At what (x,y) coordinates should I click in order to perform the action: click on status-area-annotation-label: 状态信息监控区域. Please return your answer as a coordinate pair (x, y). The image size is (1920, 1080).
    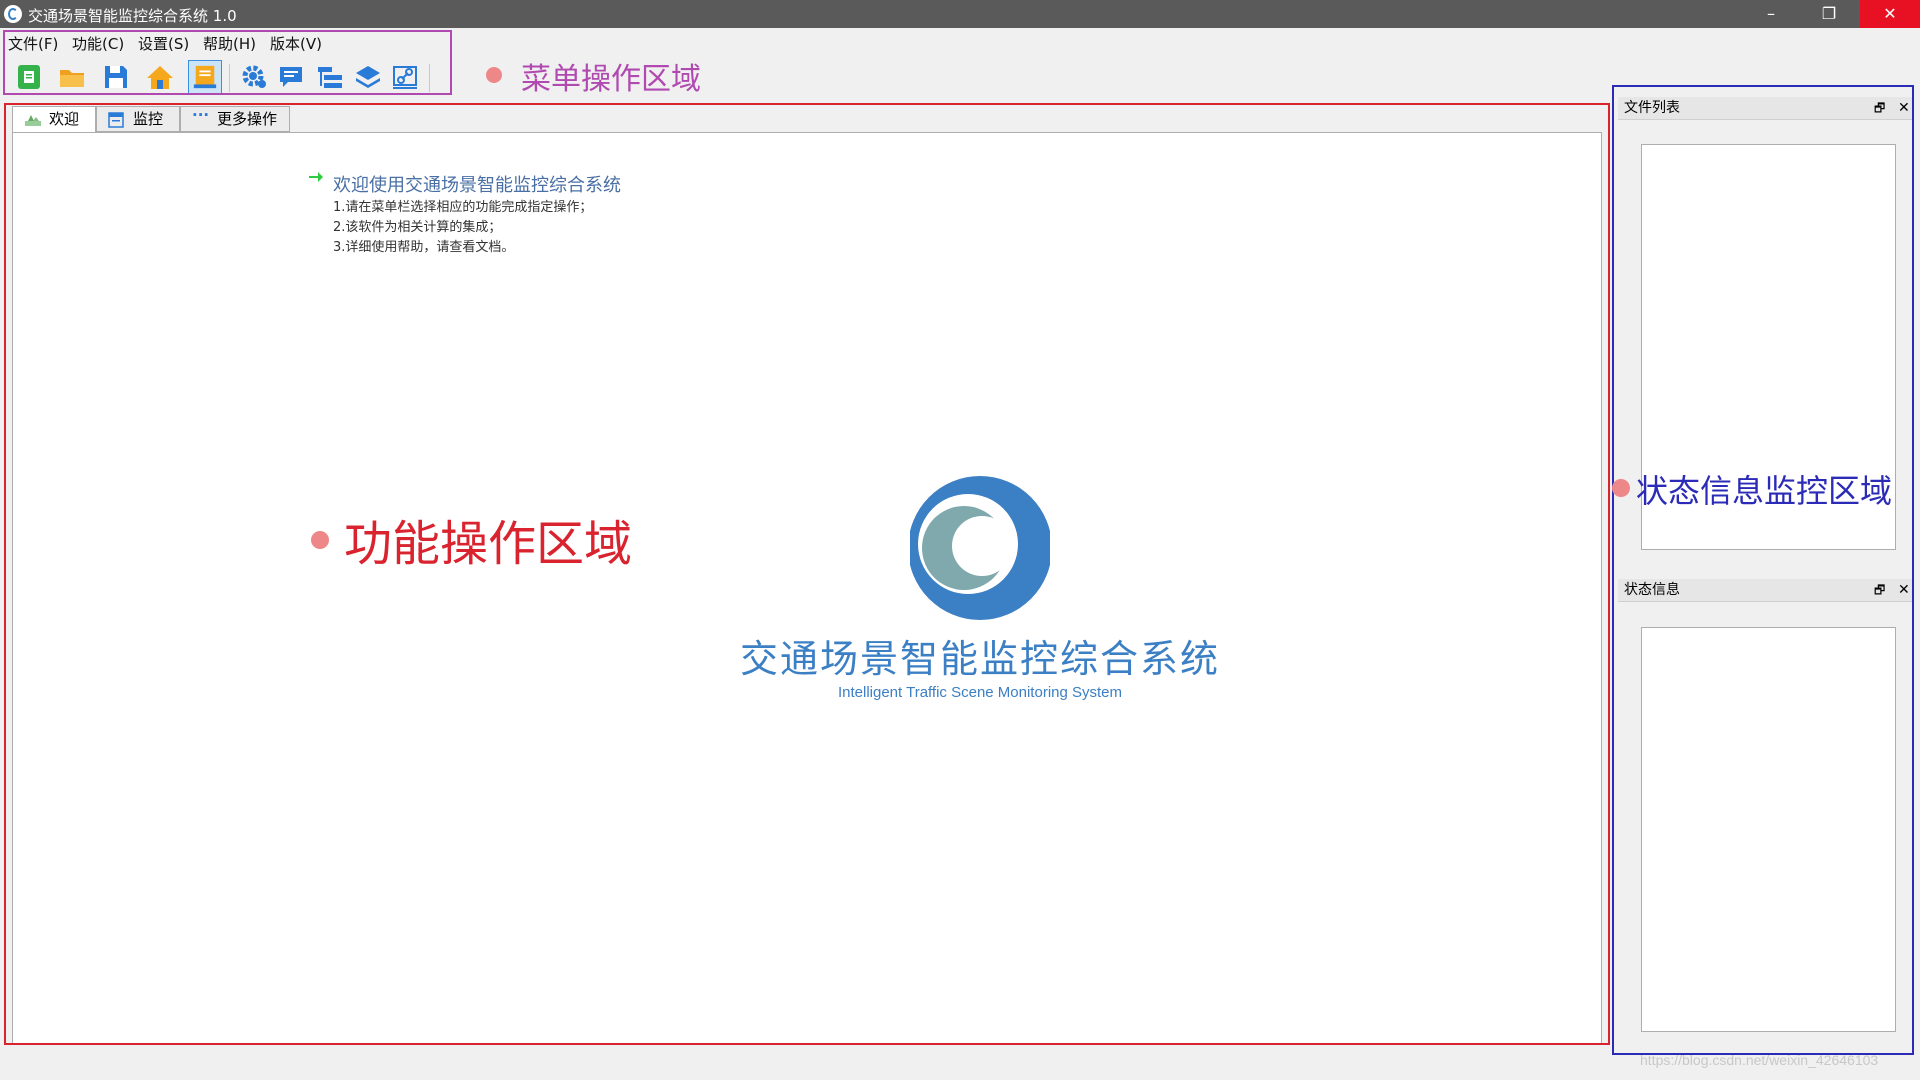
    Looking at the image, I should click on (1764, 491).